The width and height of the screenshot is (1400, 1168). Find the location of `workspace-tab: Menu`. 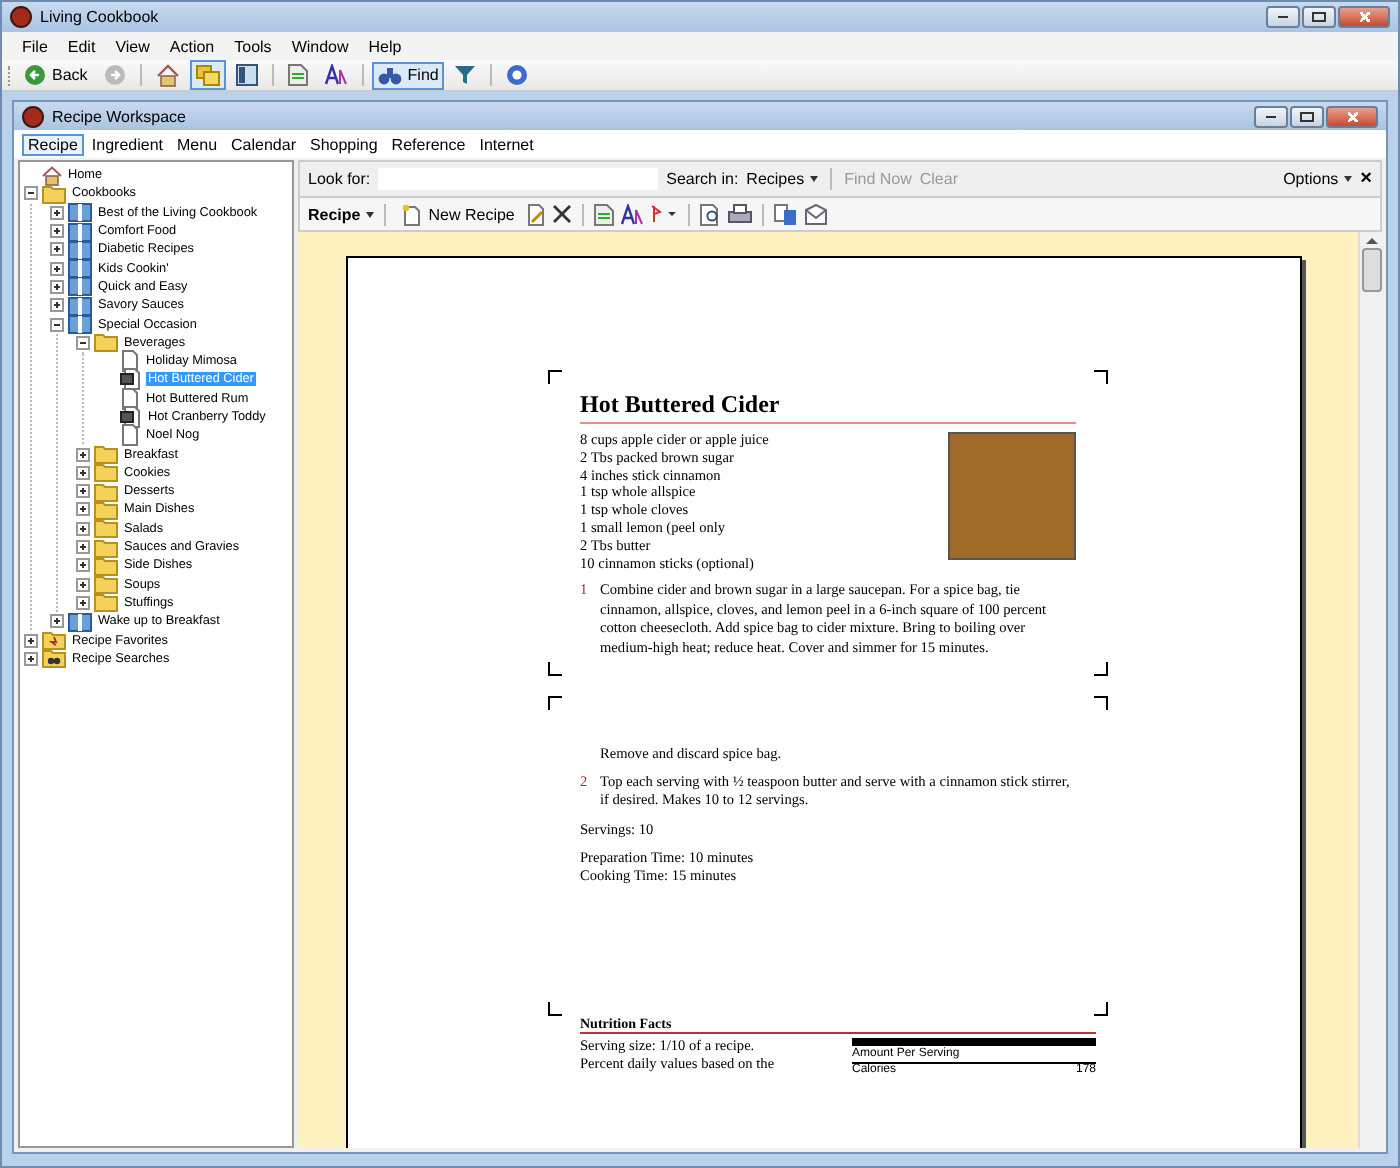

workspace-tab: Menu is located at coordinates (197, 144).